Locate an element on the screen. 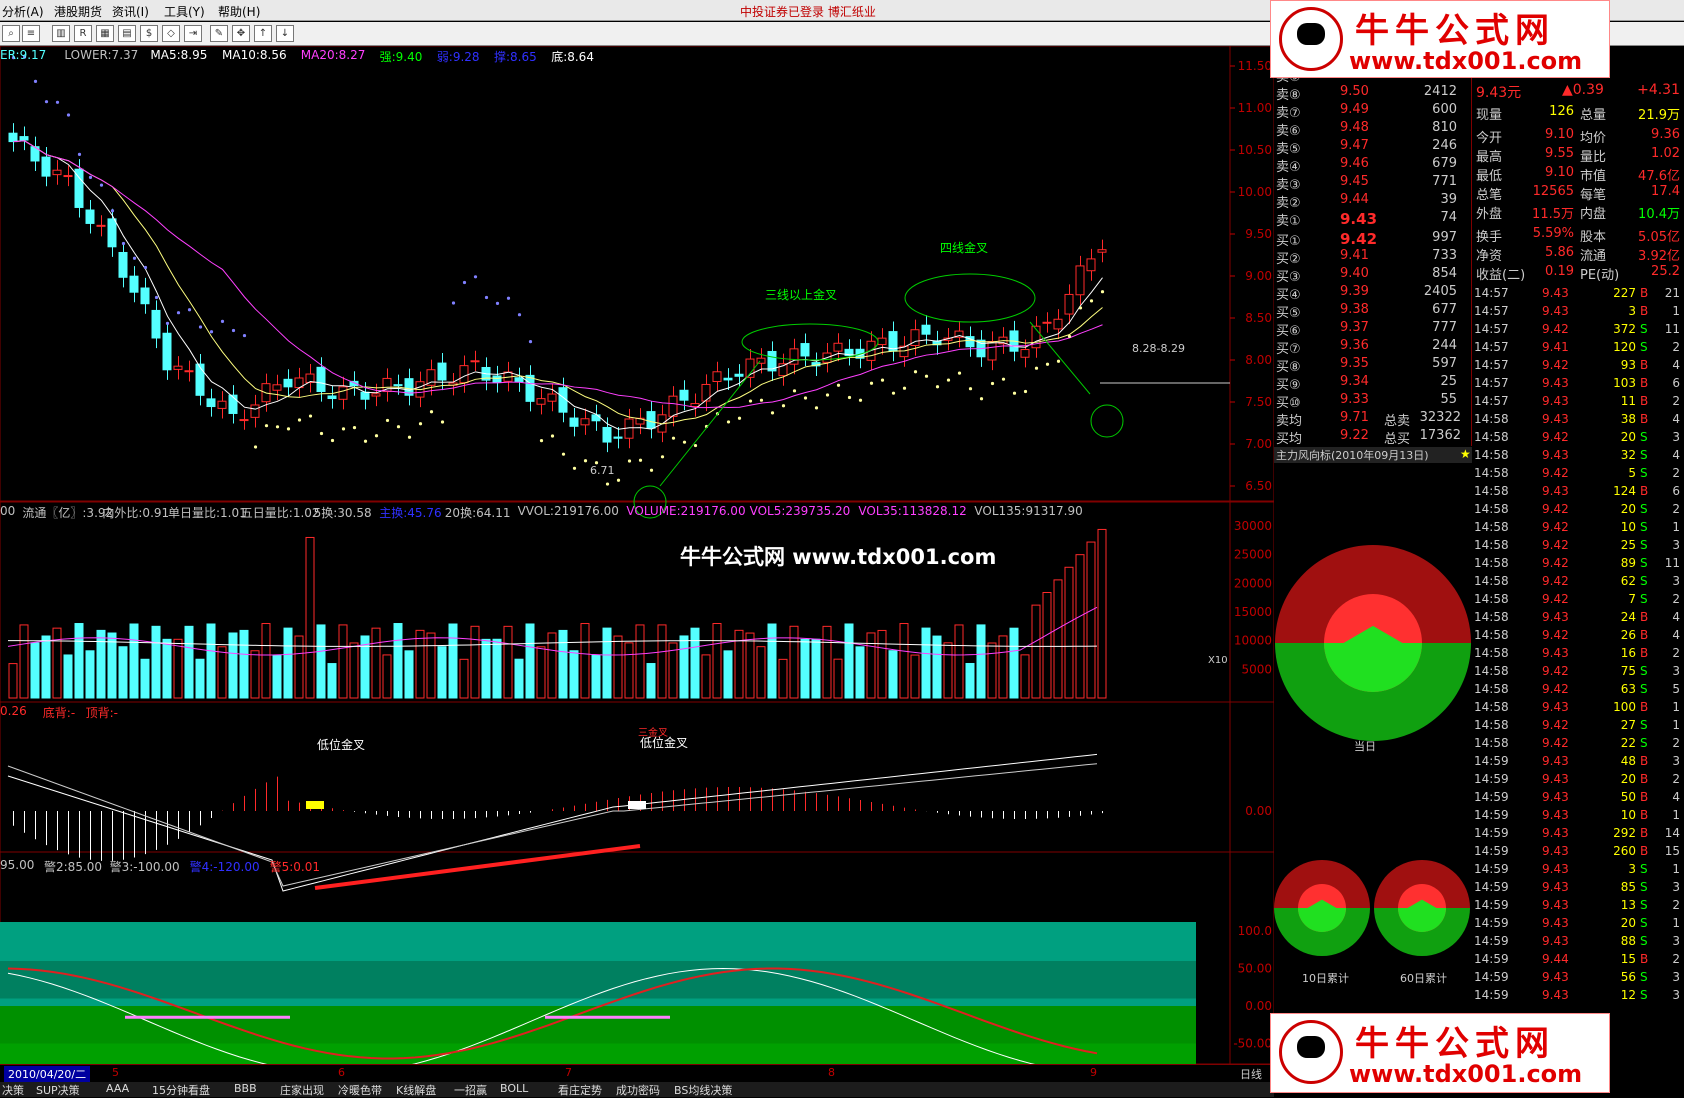 Image resolution: width=1684 pixels, height=1098 pixels. tag-icon: ◇ is located at coordinates (171, 33).